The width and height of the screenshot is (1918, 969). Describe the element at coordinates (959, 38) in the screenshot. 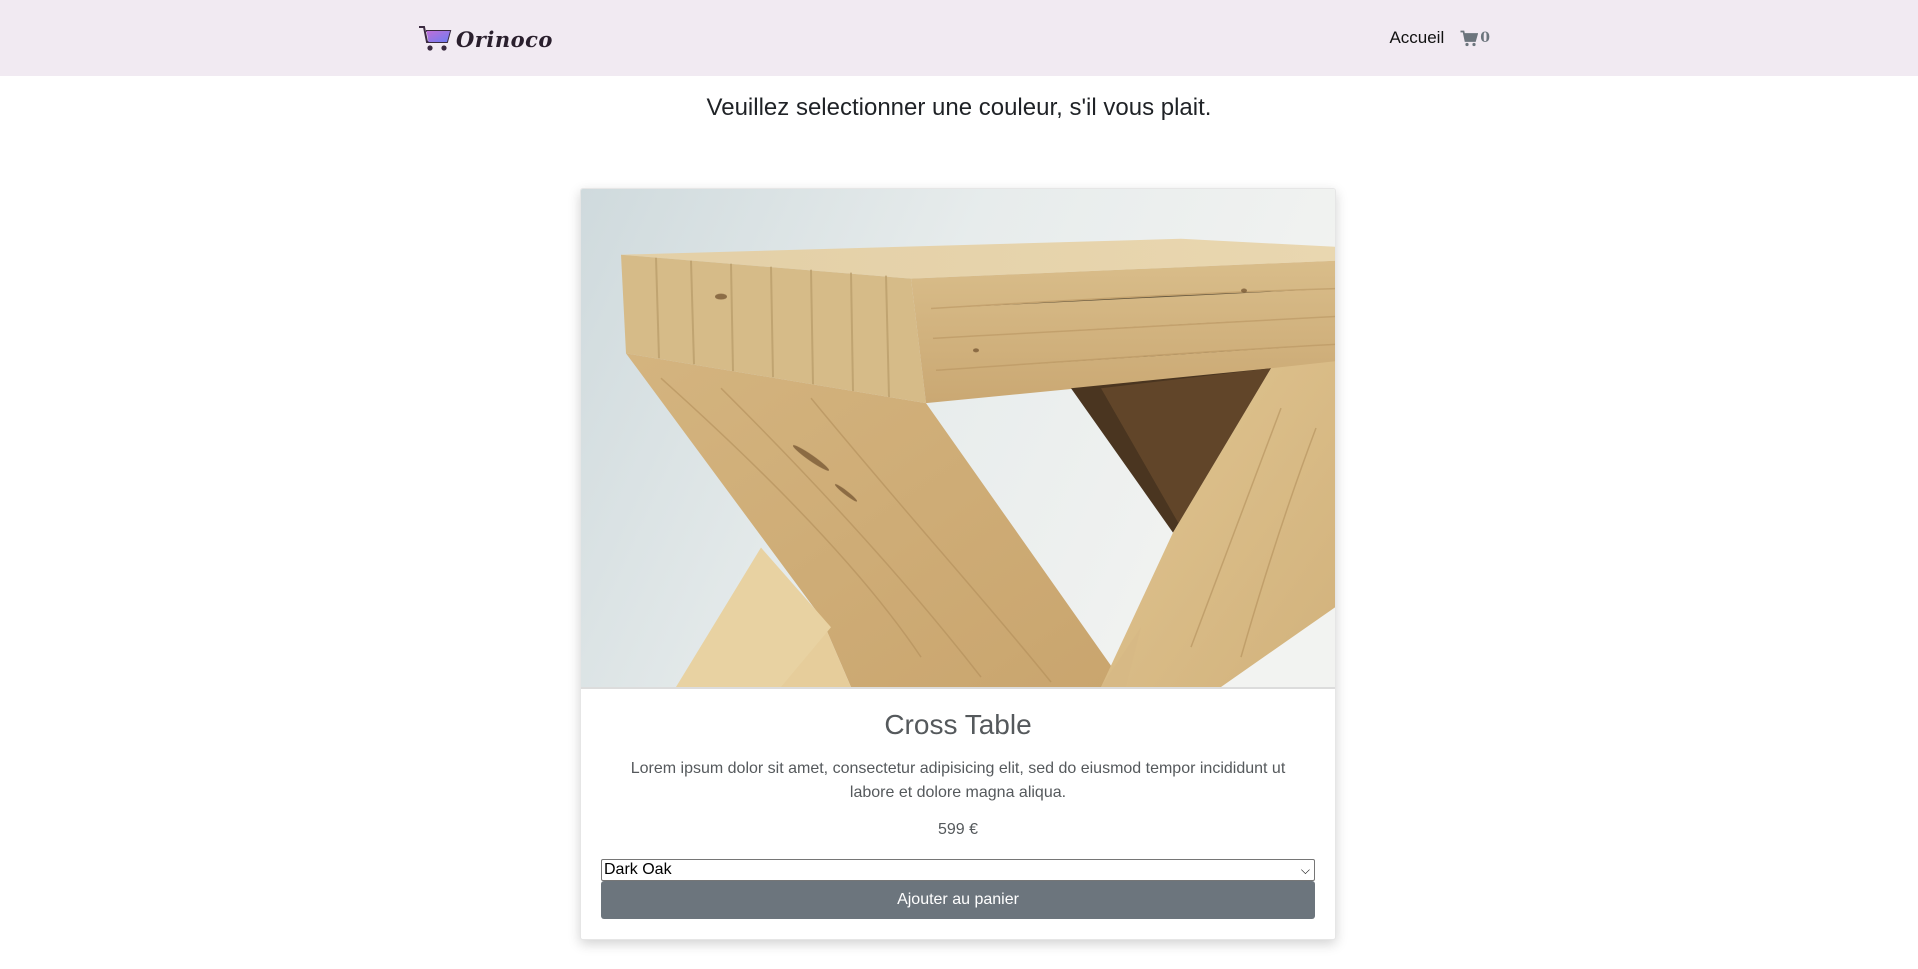

I see `navbar: Orinoco Accueil 0` at that location.